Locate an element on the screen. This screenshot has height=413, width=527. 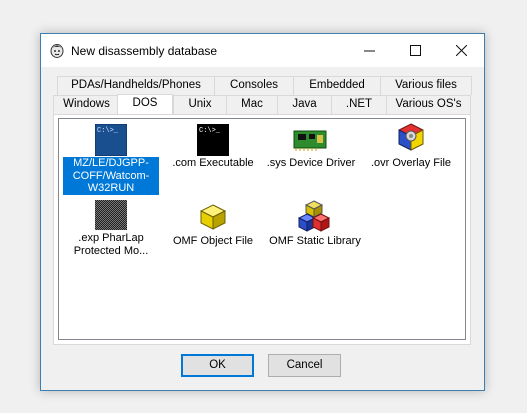
list-item-sys-driver: .sys Device Driver is located at coordinates (311, 152).